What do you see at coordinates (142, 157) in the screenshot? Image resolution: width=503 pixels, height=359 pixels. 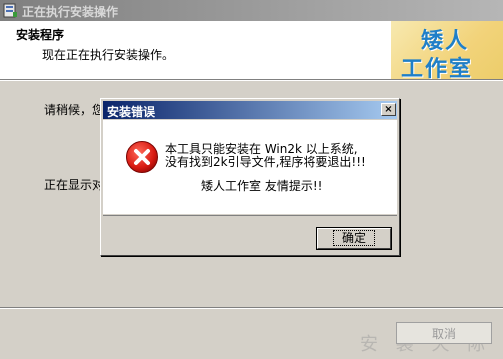 I see `error-icon` at bounding box center [142, 157].